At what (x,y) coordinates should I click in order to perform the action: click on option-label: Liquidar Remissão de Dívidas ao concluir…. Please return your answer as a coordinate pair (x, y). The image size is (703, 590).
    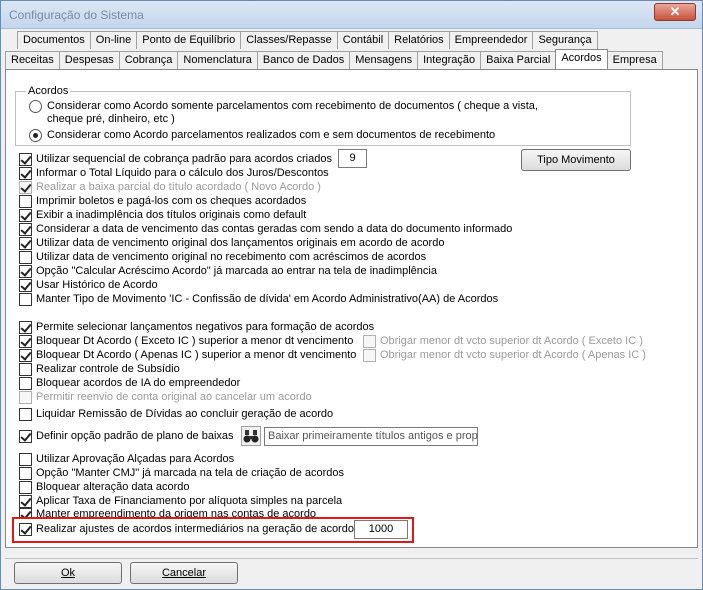
    Looking at the image, I should click on (185, 414).